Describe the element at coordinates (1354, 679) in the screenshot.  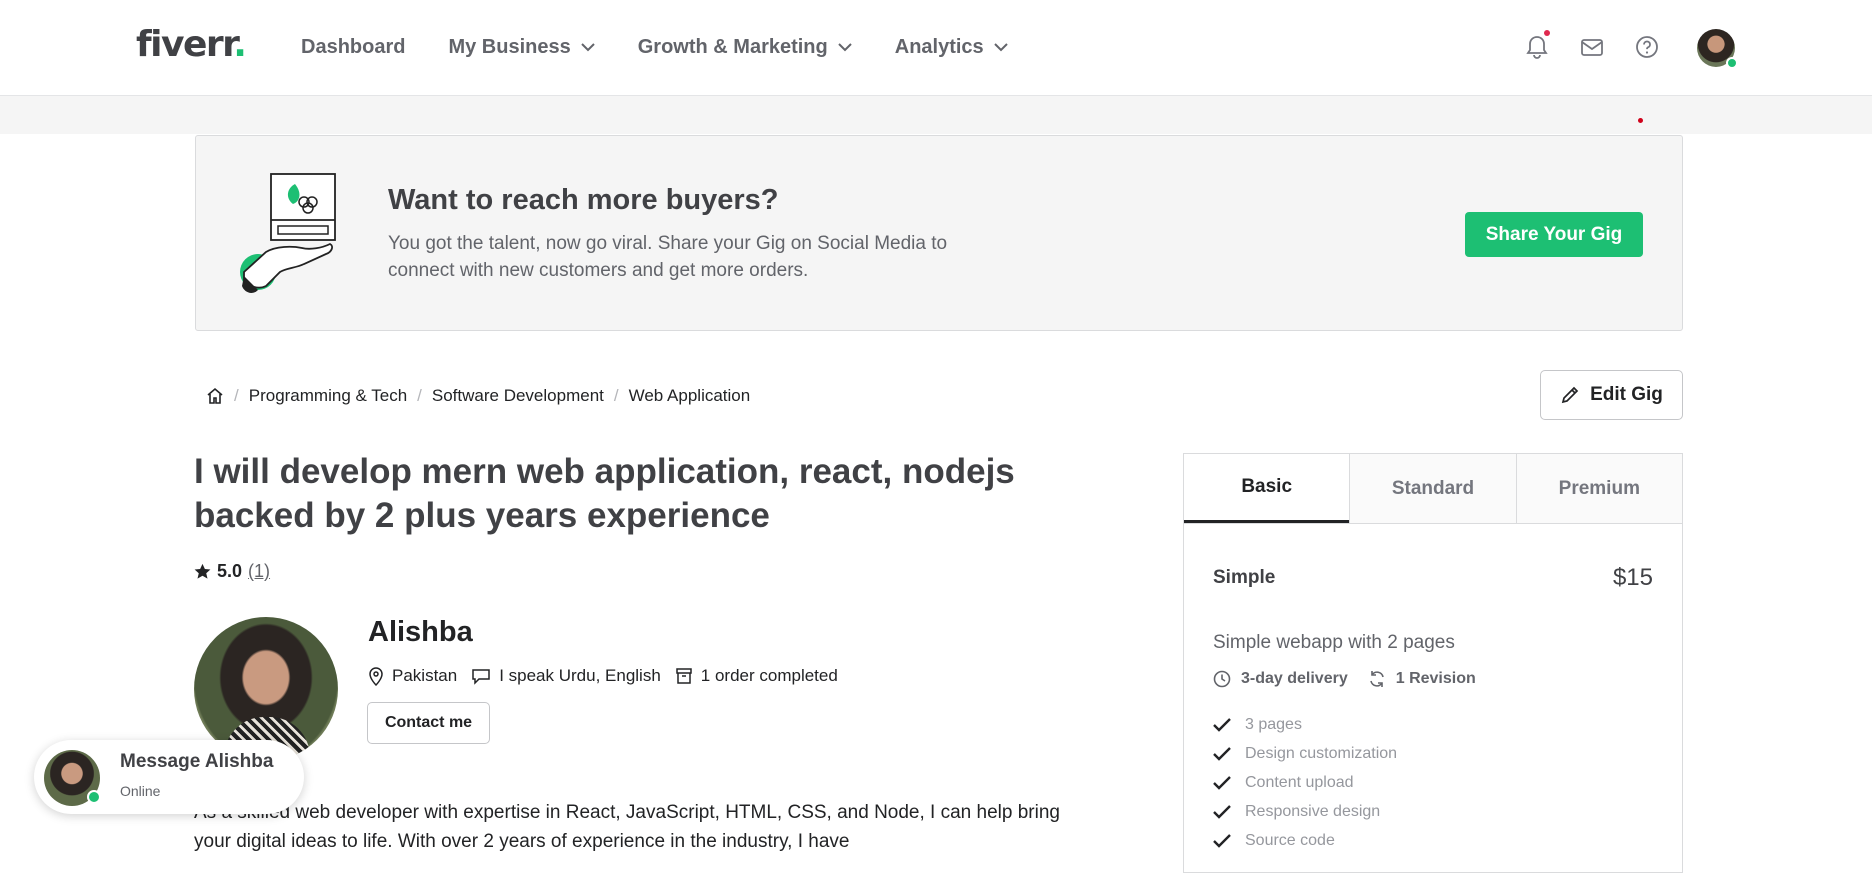
I see `package-meta: 3-day delivery 1 Revision` at that location.